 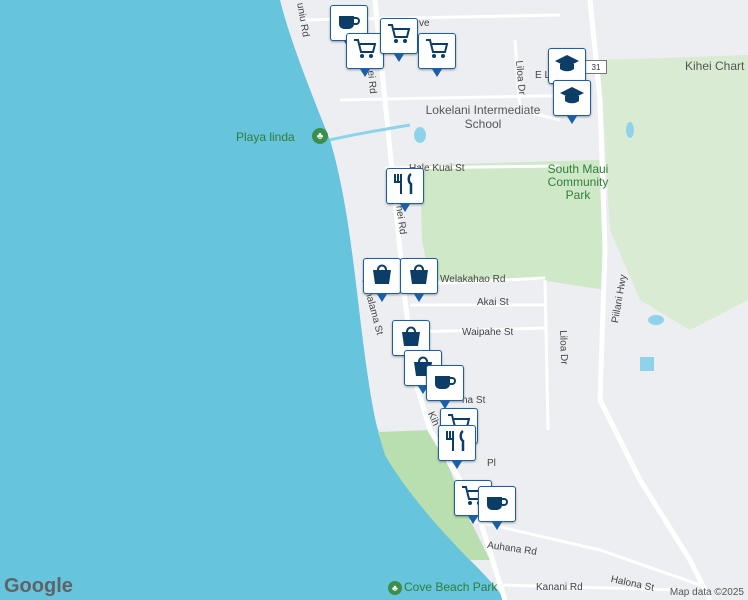 What do you see at coordinates (578, 182) in the screenshot?
I see `poi-label-south-maui-park: South Maui Community Park` at bounding box center [578, 182].